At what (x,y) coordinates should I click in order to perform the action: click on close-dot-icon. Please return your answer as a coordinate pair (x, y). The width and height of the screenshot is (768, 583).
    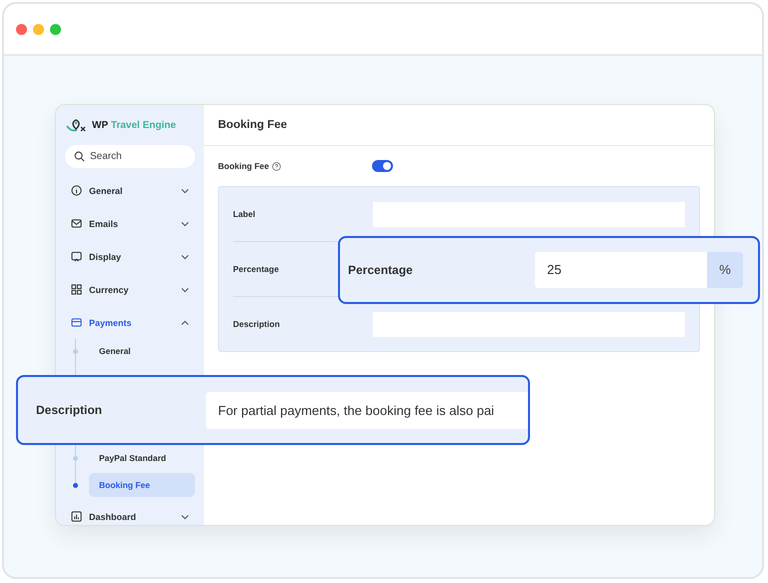
    Looking at the image, I should click on (21, 29).